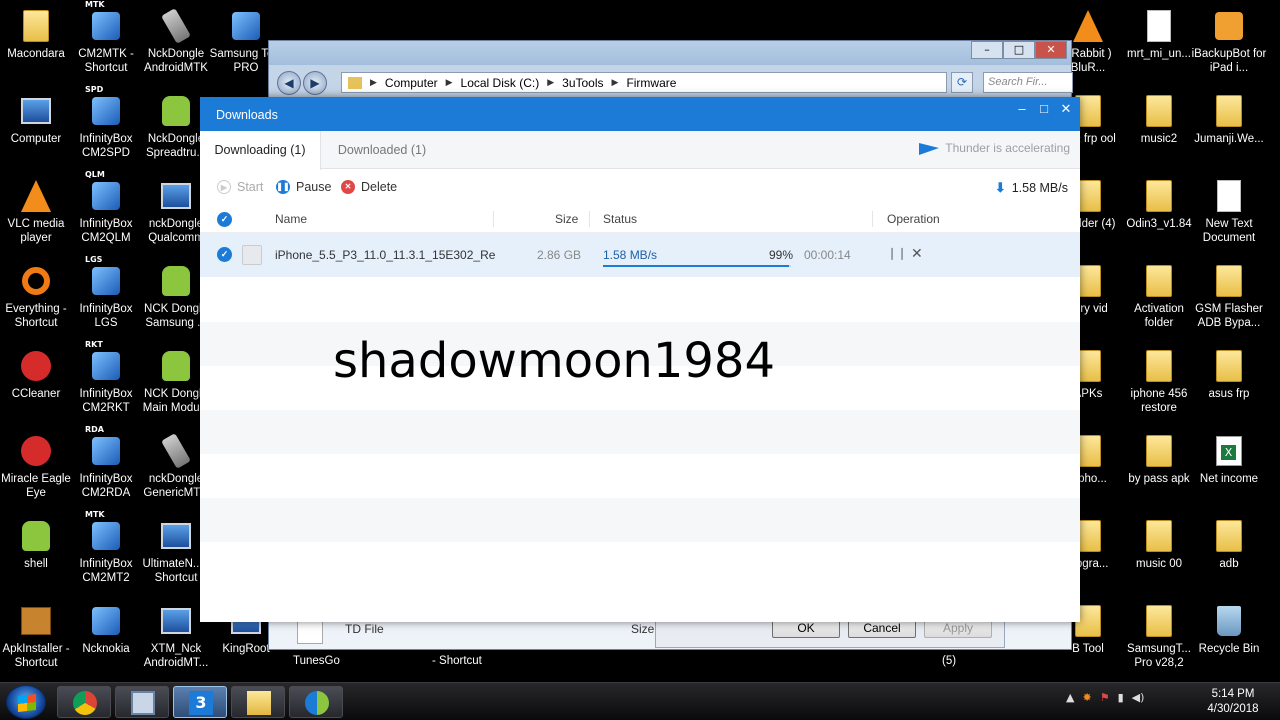 This screenshot has height=720, width=1280. What do you see at coordinates (620, 219) in the screenshot?
I see `column-status: Status` at bounding box center [620, 219].